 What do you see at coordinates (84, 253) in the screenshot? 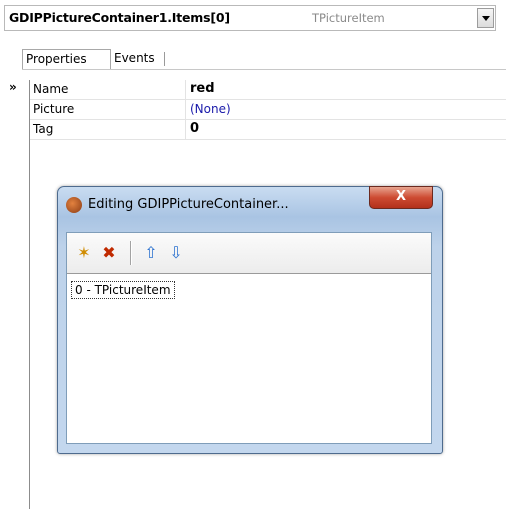
I see `add-new-icon: ✶` at bounding box center [84, 253].